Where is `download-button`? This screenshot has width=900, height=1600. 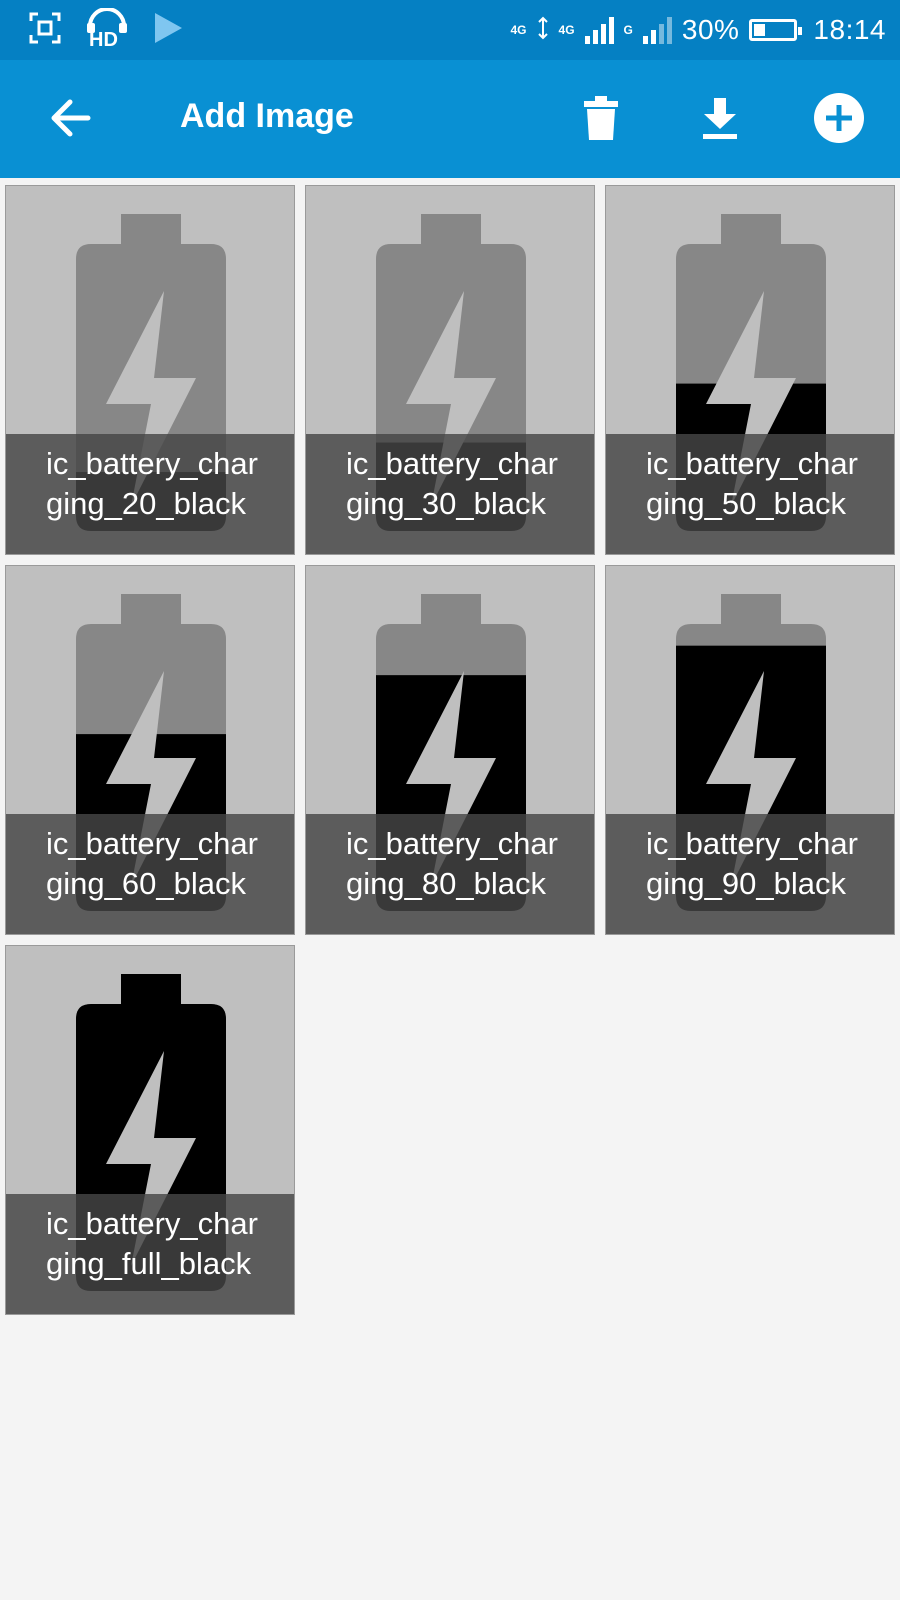 download-button is located at coordinates (720, 120).